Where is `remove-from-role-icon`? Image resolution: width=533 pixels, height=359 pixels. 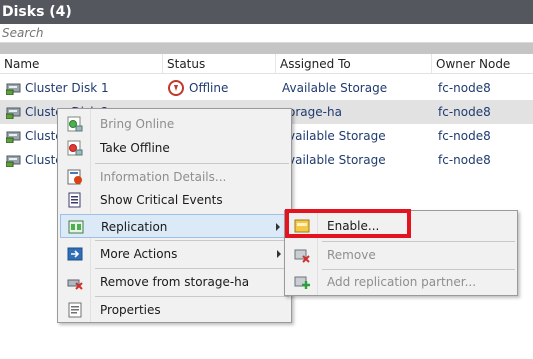
remove-from-role-icon is located at coordinates (75, 284).